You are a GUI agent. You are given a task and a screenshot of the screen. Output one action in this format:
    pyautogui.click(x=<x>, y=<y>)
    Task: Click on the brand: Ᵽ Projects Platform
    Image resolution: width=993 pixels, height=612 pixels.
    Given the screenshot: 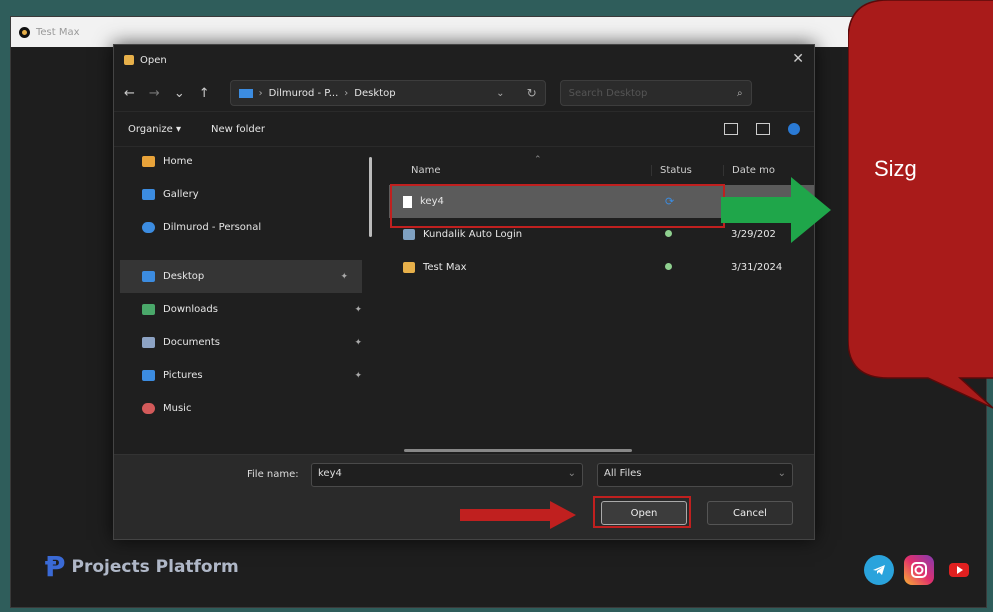 What is the action you would take?
    pyautogui.click(x=142, y=567)
    